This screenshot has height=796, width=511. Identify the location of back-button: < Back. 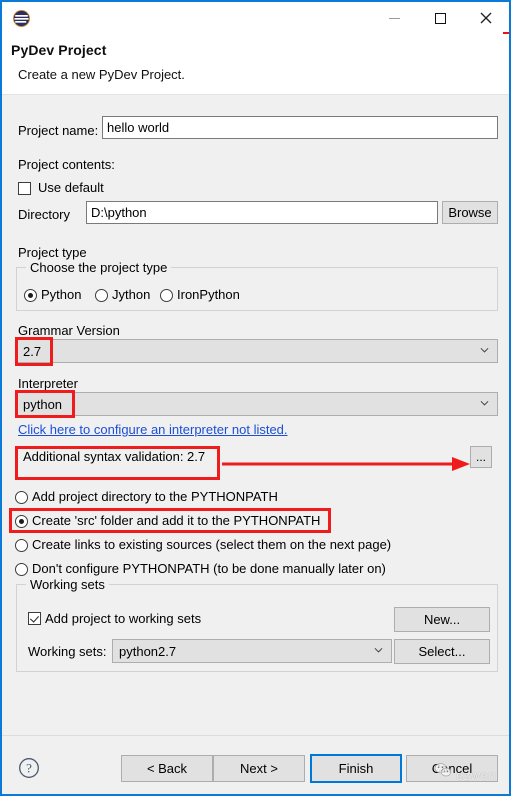
(167, 768).